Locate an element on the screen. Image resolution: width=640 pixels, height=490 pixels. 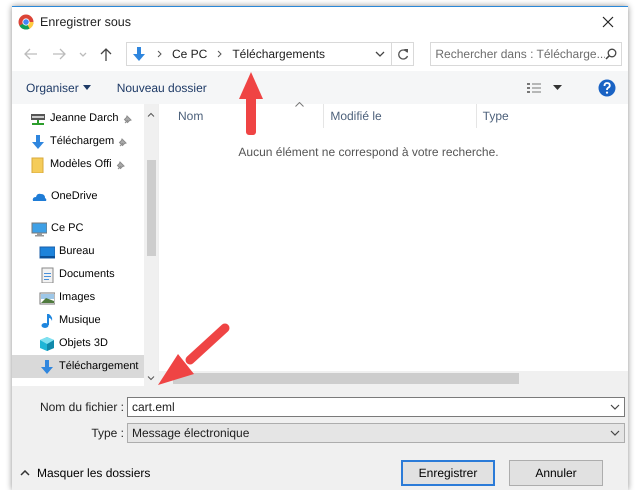
sidebar-item: Ce PC is located at coordinates (78, 228).